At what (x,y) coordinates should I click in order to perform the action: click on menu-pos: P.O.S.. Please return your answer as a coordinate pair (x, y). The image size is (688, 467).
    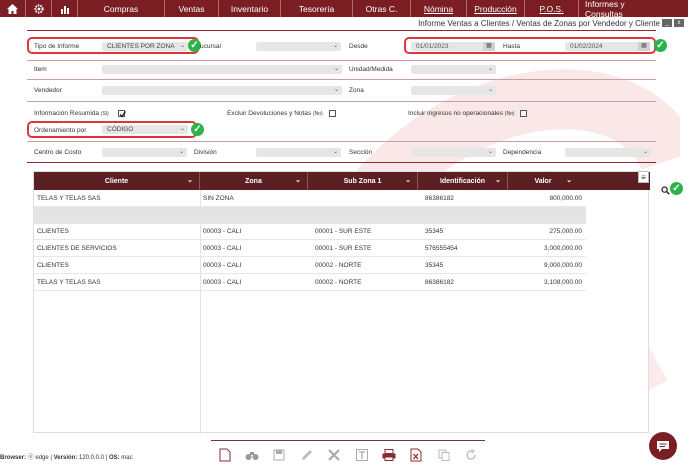
    Looking at the image, I should click on (552, 8).